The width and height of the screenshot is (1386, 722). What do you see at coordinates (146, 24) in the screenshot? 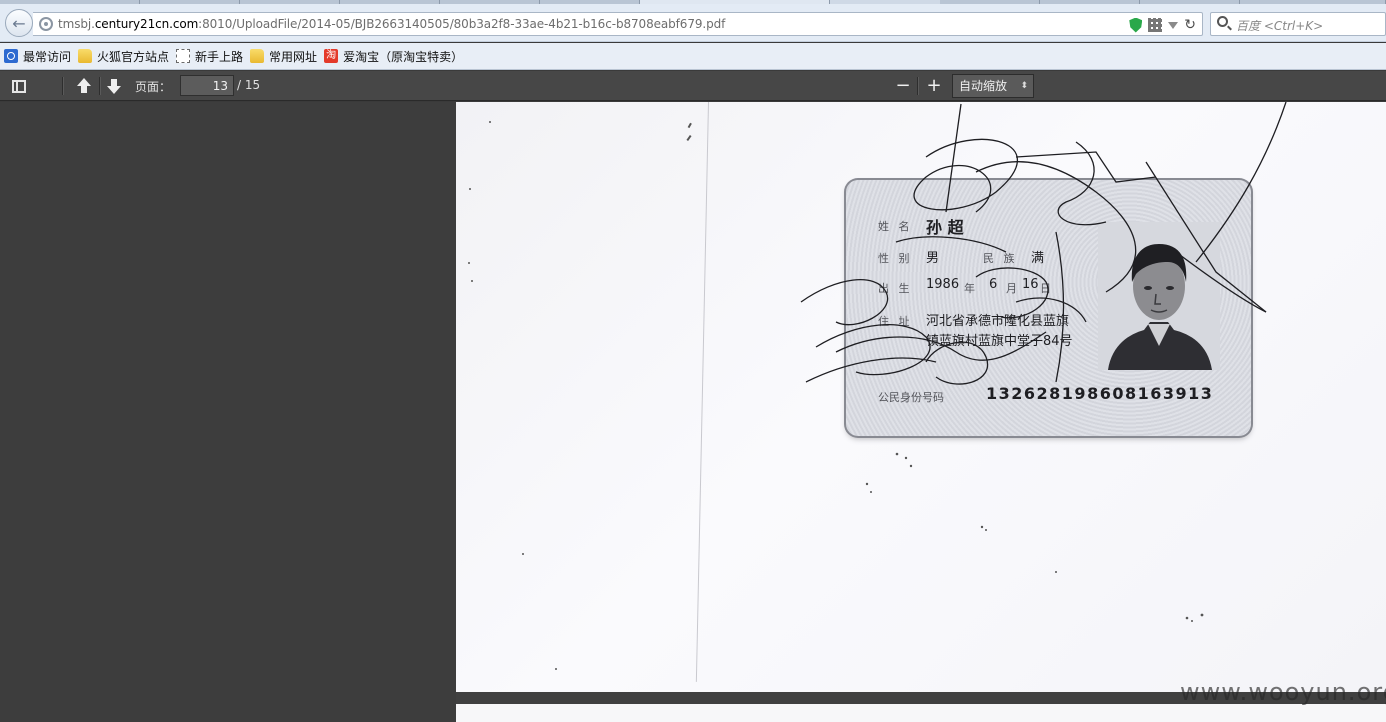
I see `url-host: century21cn.com` at bounding box center [146, 24].